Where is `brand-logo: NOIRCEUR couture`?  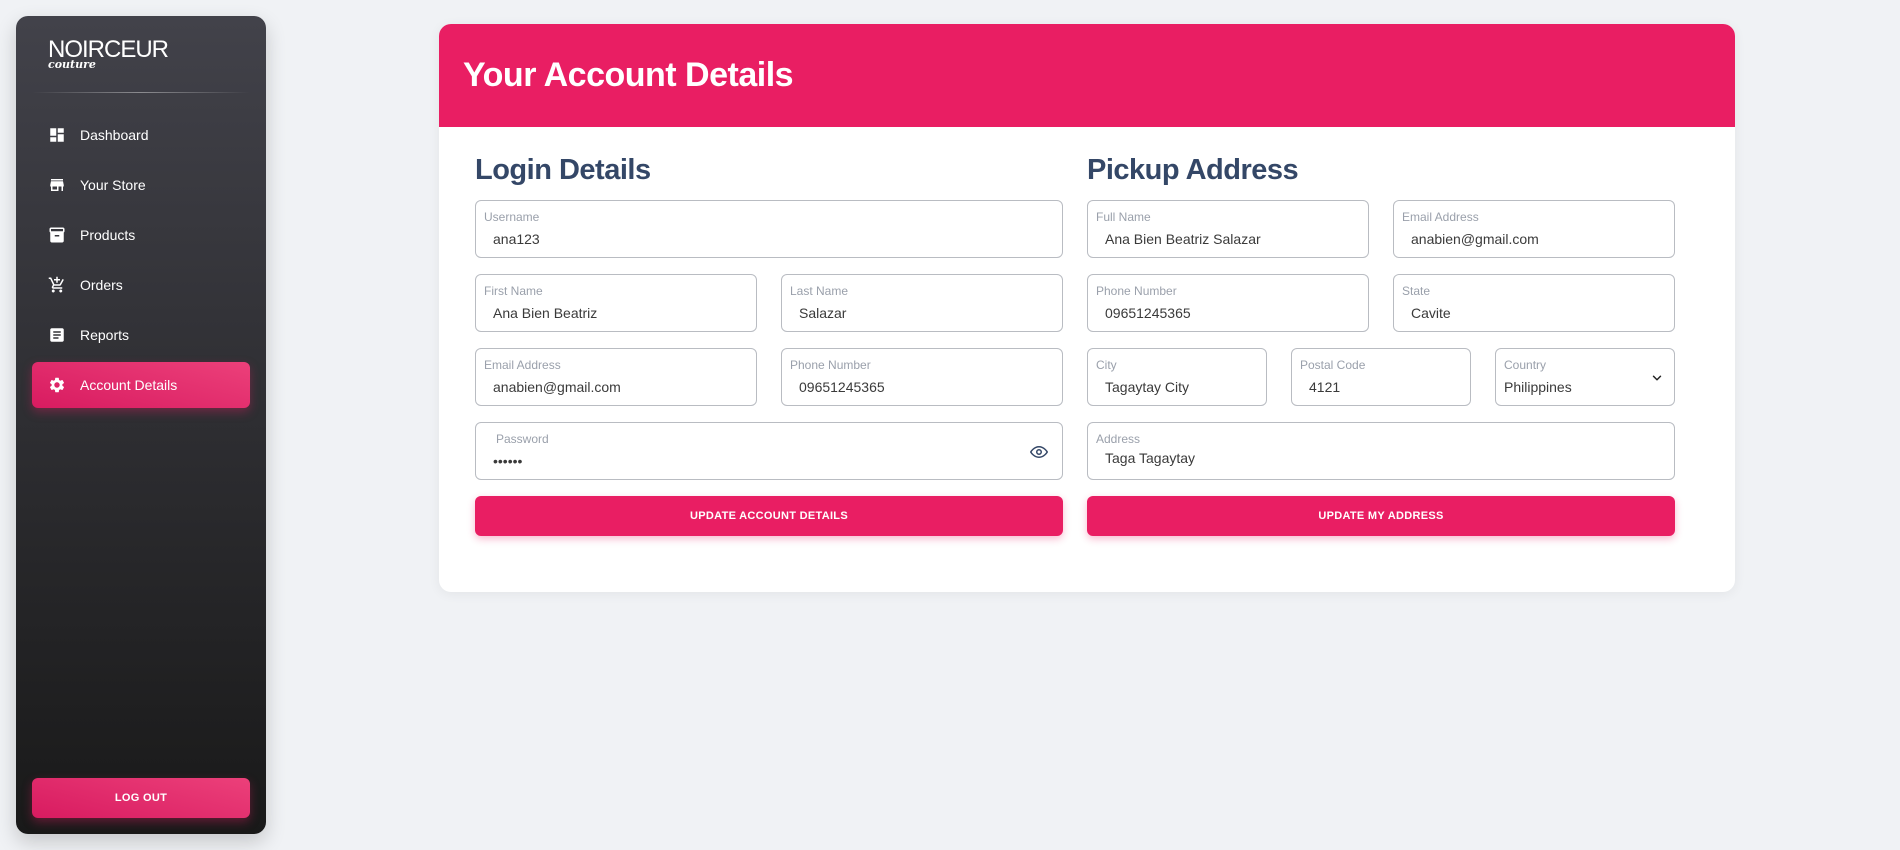
brand-logo: NOIRCEUR couture is located at coordinates (108, 54).